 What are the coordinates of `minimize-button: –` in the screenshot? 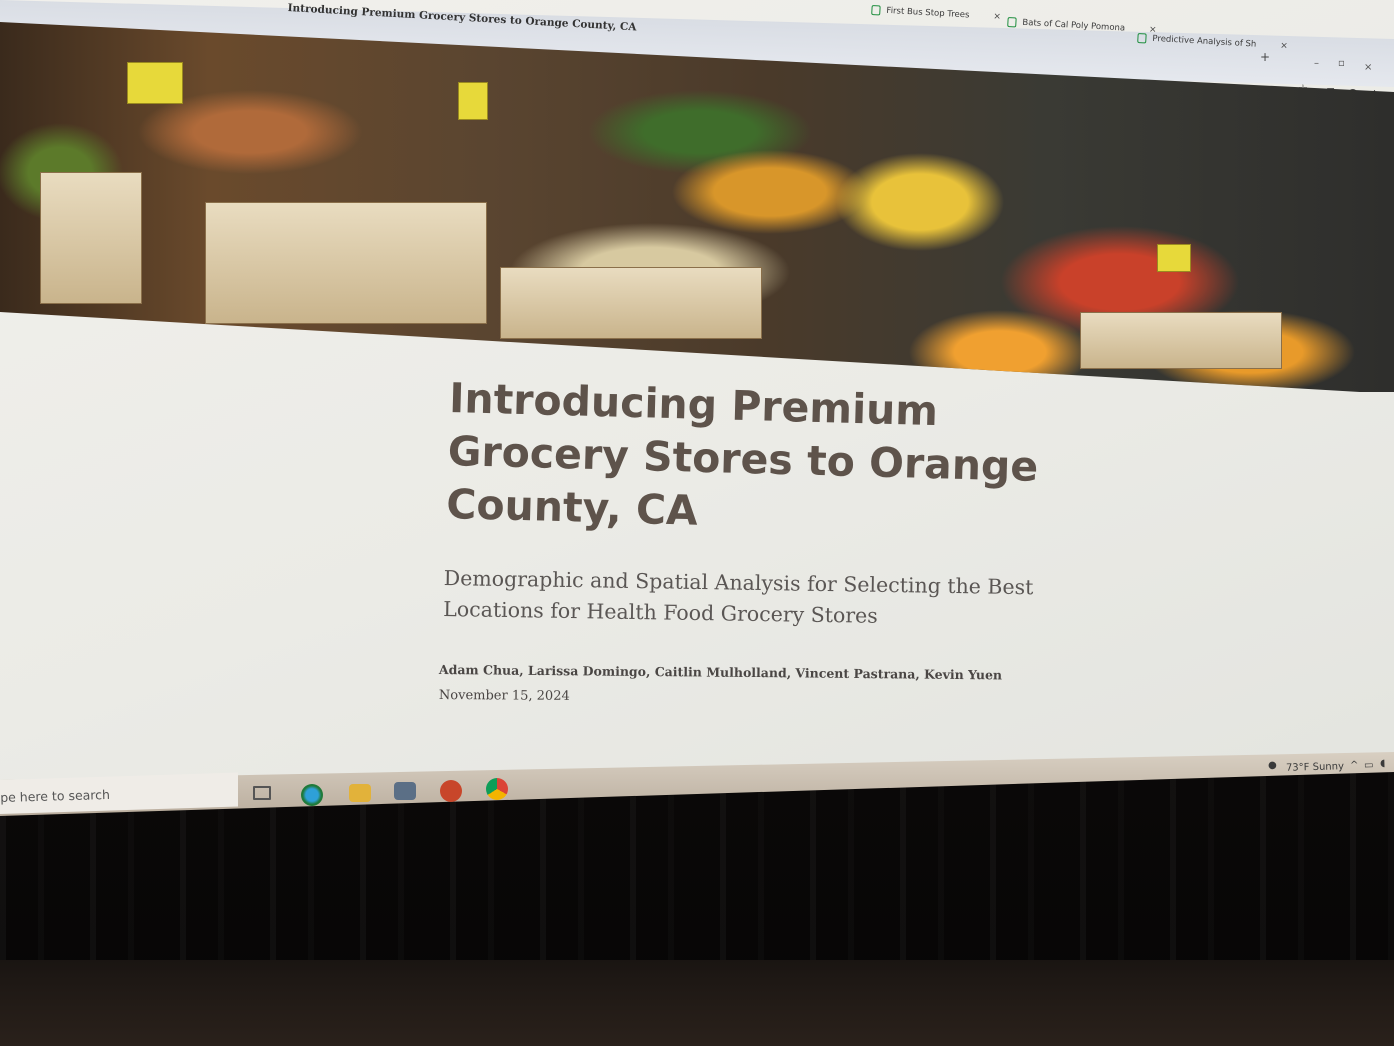 It's located at (1316, 63).